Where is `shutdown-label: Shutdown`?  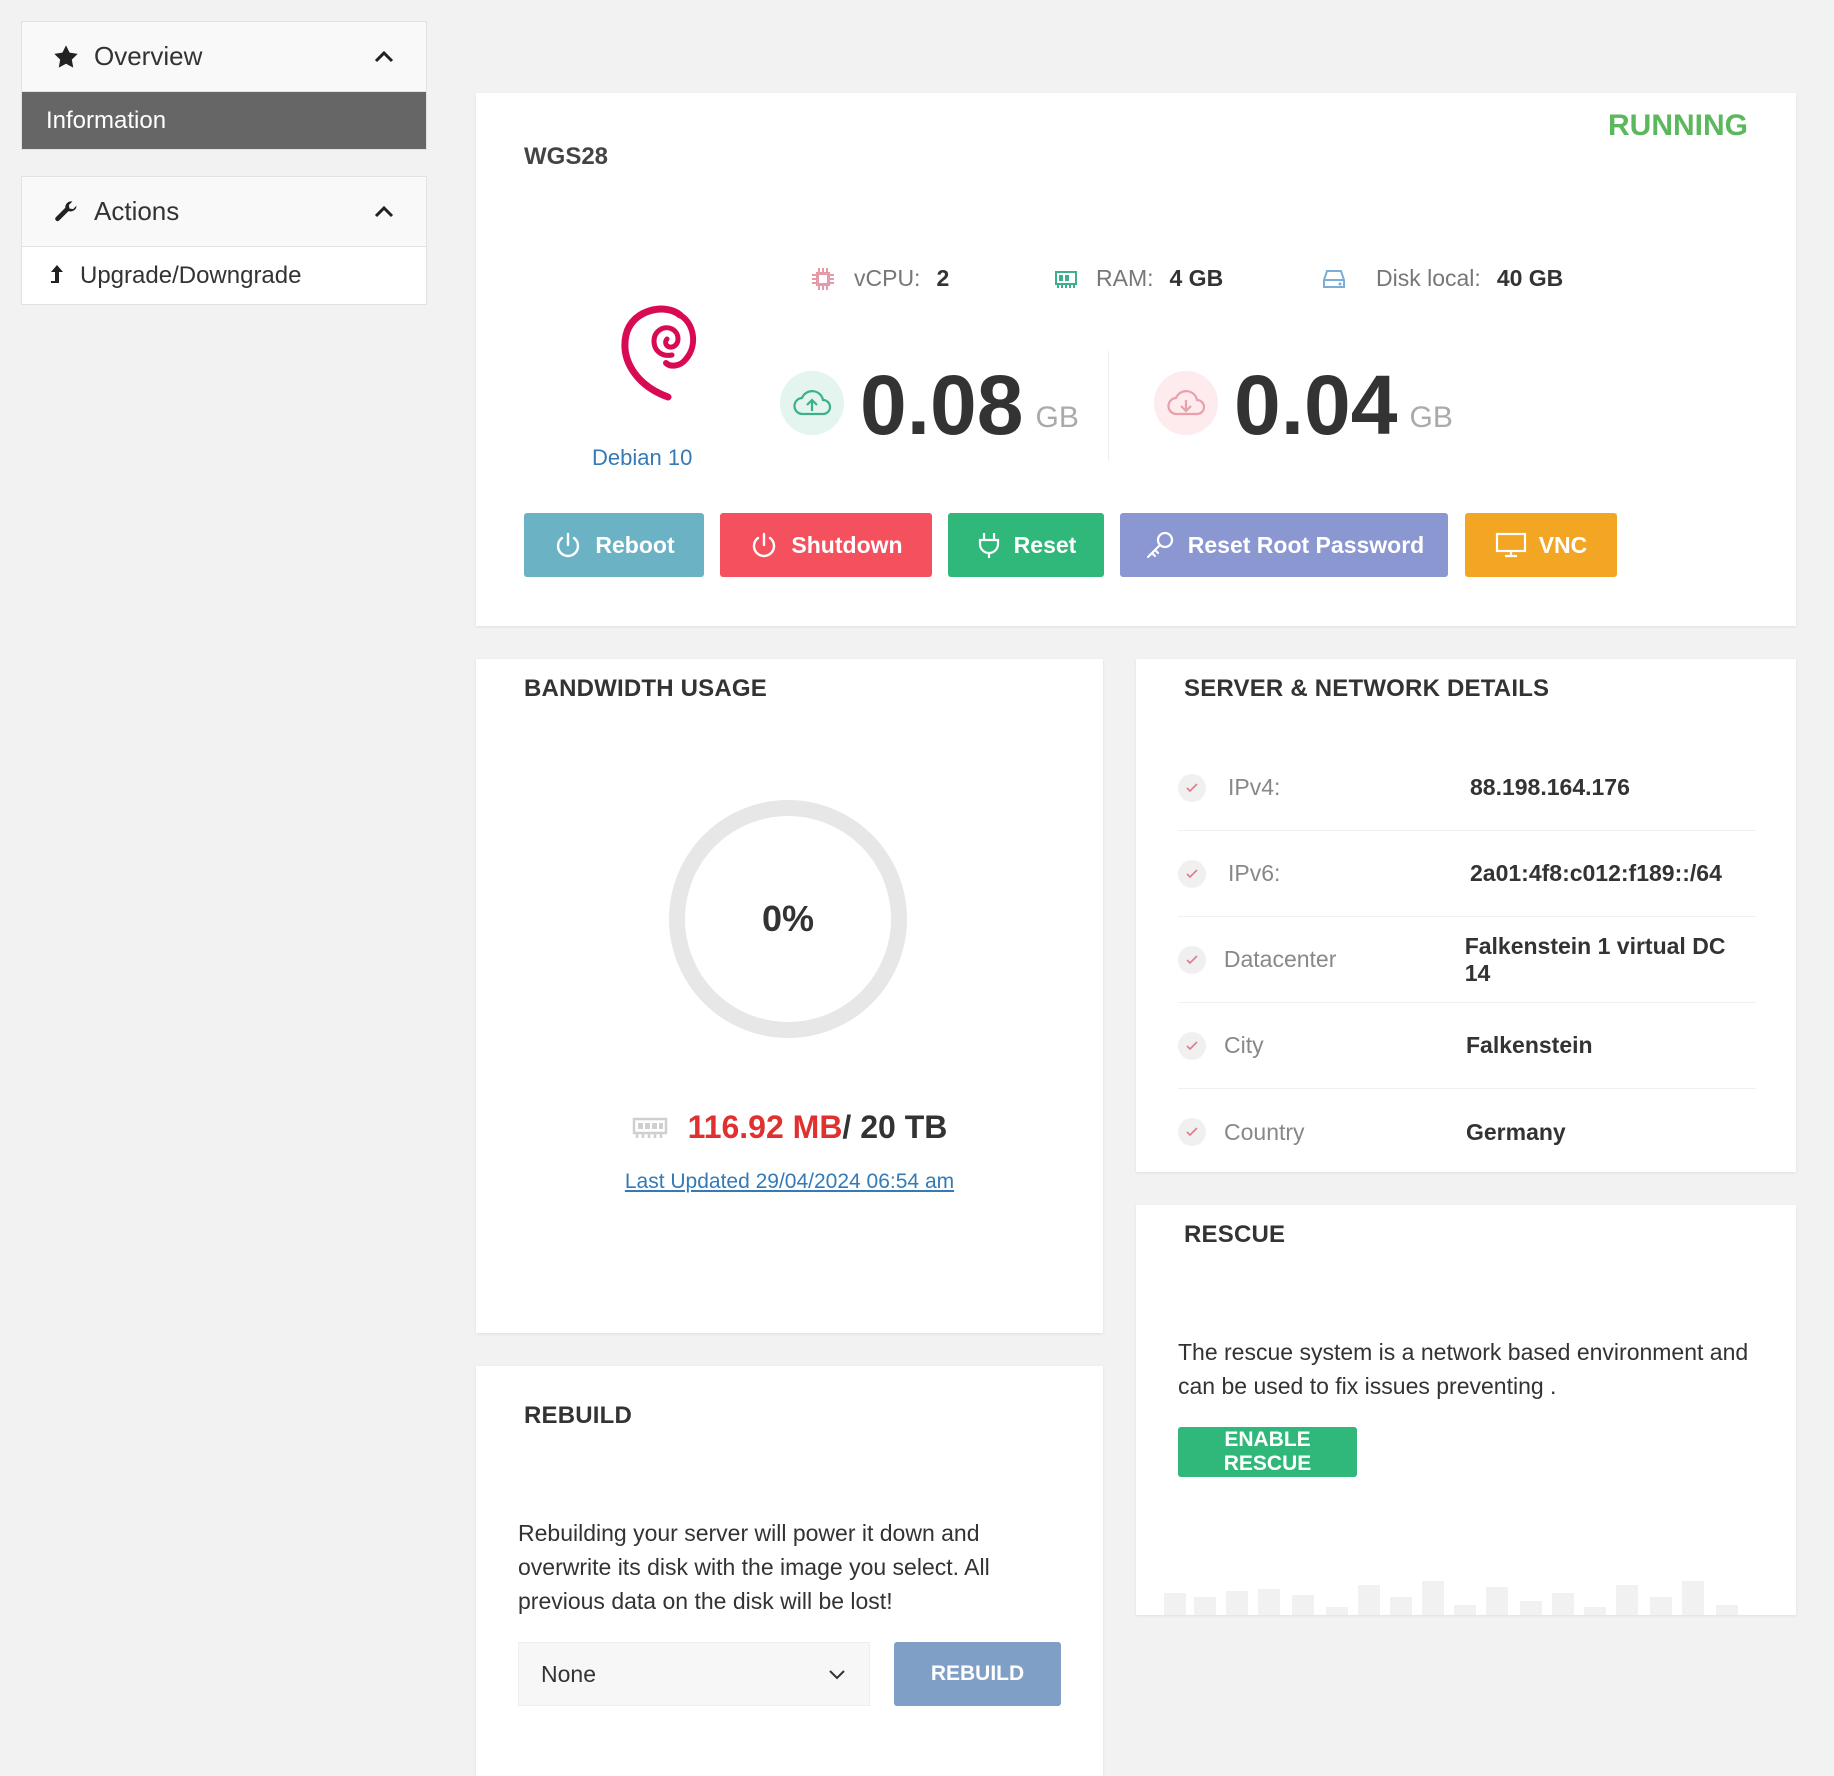
shutdown-label: Shutdown is located at coordinates (847, 544).